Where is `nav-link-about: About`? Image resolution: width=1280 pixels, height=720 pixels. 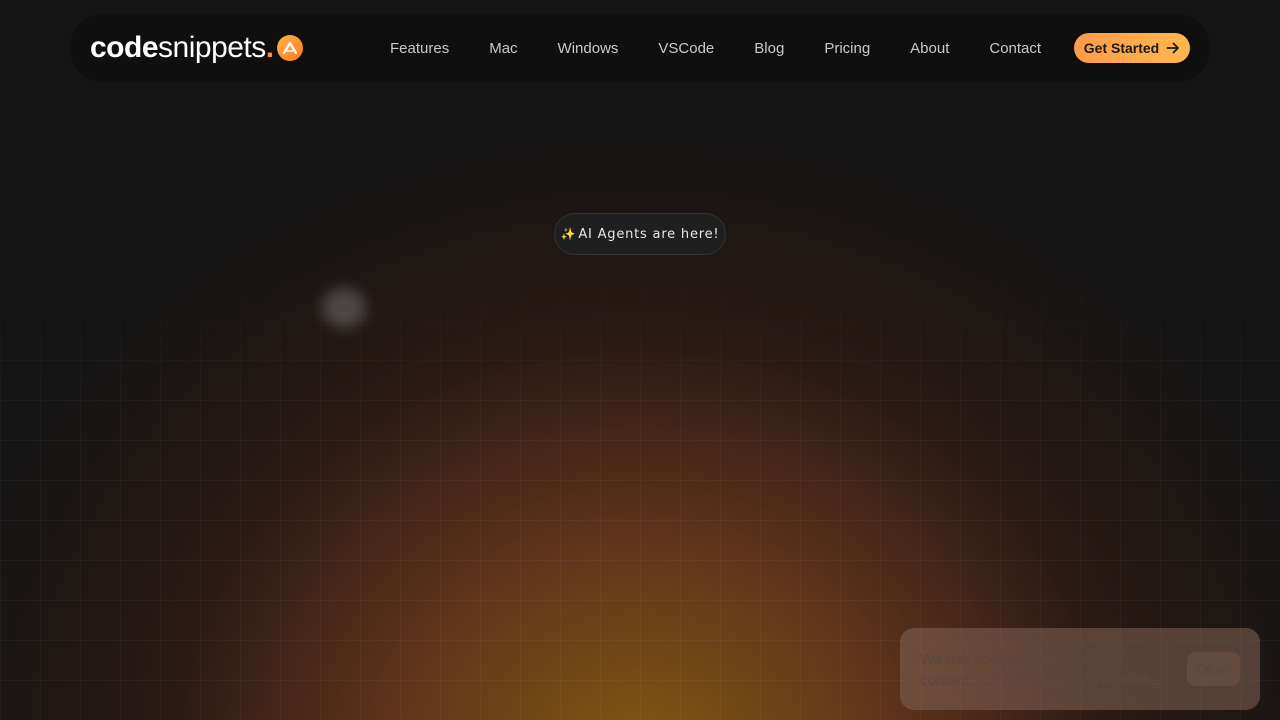 nav-link-about: About is located at coordinates (929, 48).